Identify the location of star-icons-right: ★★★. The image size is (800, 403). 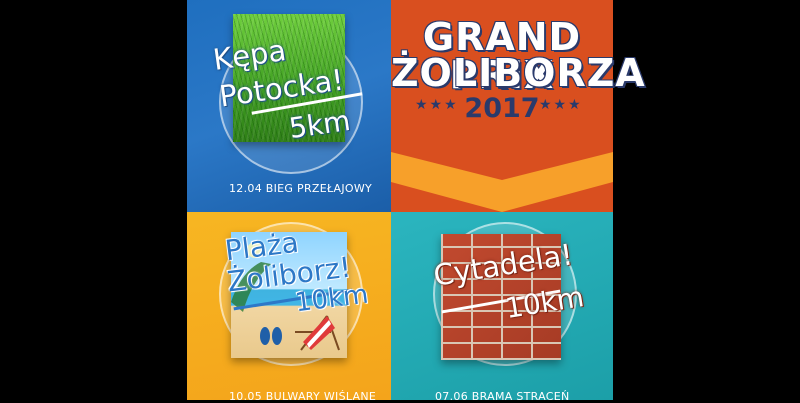
(561, 105).